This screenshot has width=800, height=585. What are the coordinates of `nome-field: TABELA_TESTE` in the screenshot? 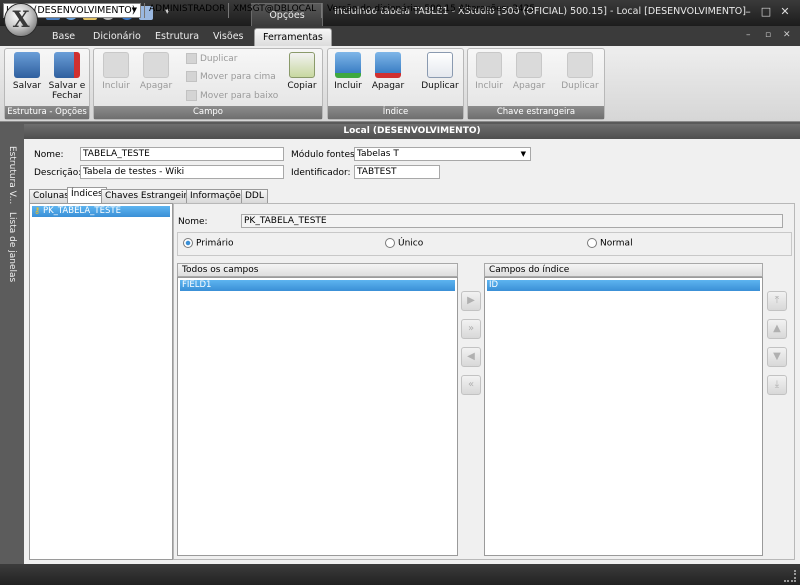 It's located at (182, 154).